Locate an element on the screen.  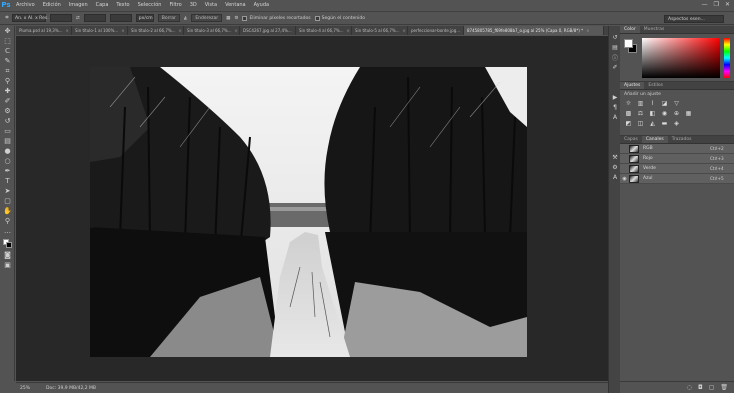
crop-preset-select: An. x Al. x Res. is located at coordinates (30, 18).